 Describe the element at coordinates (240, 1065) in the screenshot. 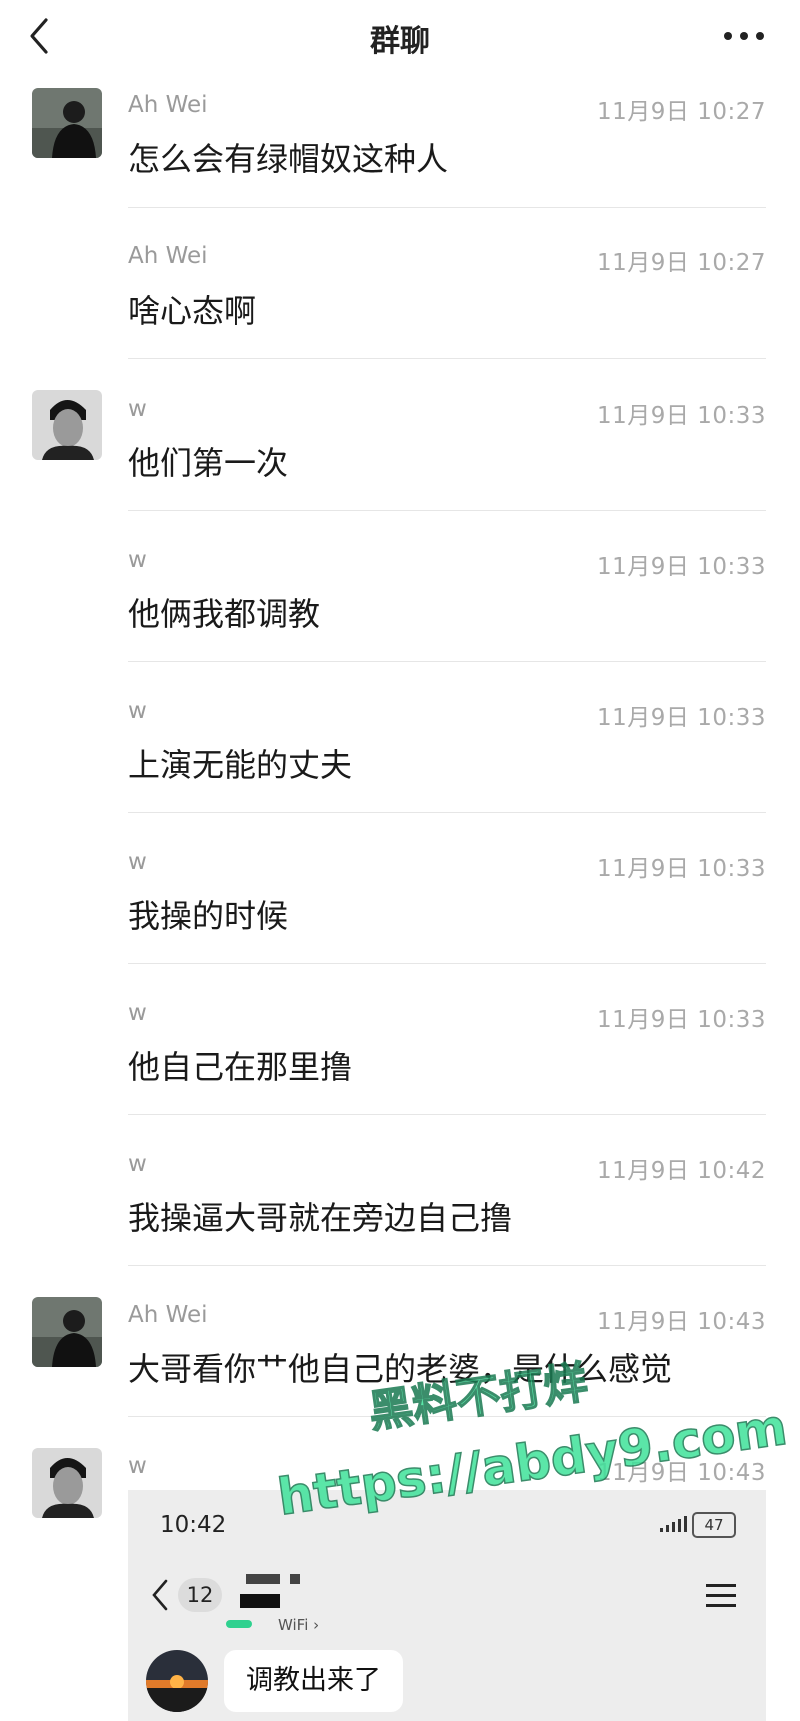

I see `message-text: 他自己在那里撸` at that location.